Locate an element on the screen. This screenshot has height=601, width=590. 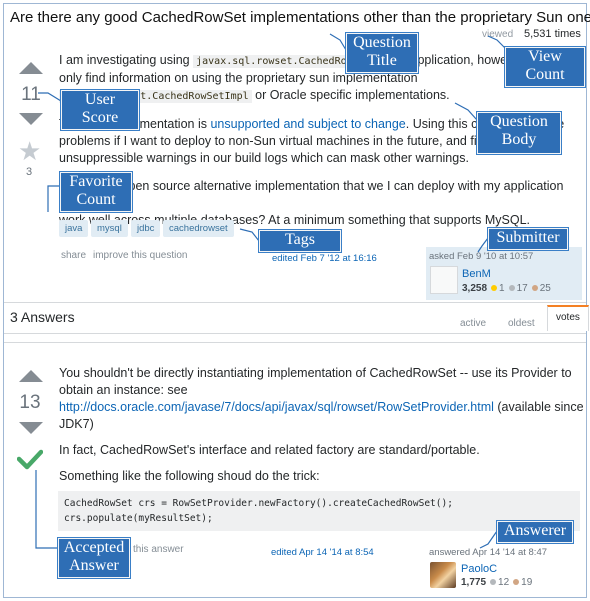
callout-text: Score is located at coordinates (100, 117).